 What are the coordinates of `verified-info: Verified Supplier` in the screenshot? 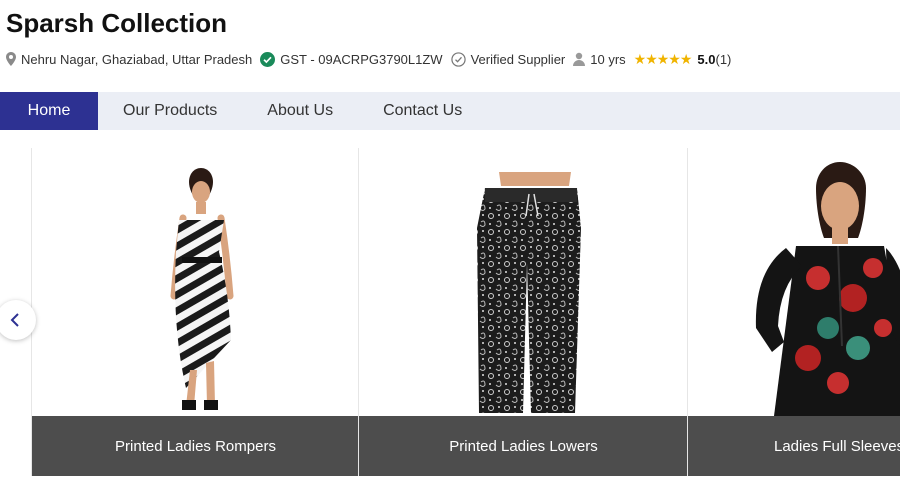 It's located at (508, 59).